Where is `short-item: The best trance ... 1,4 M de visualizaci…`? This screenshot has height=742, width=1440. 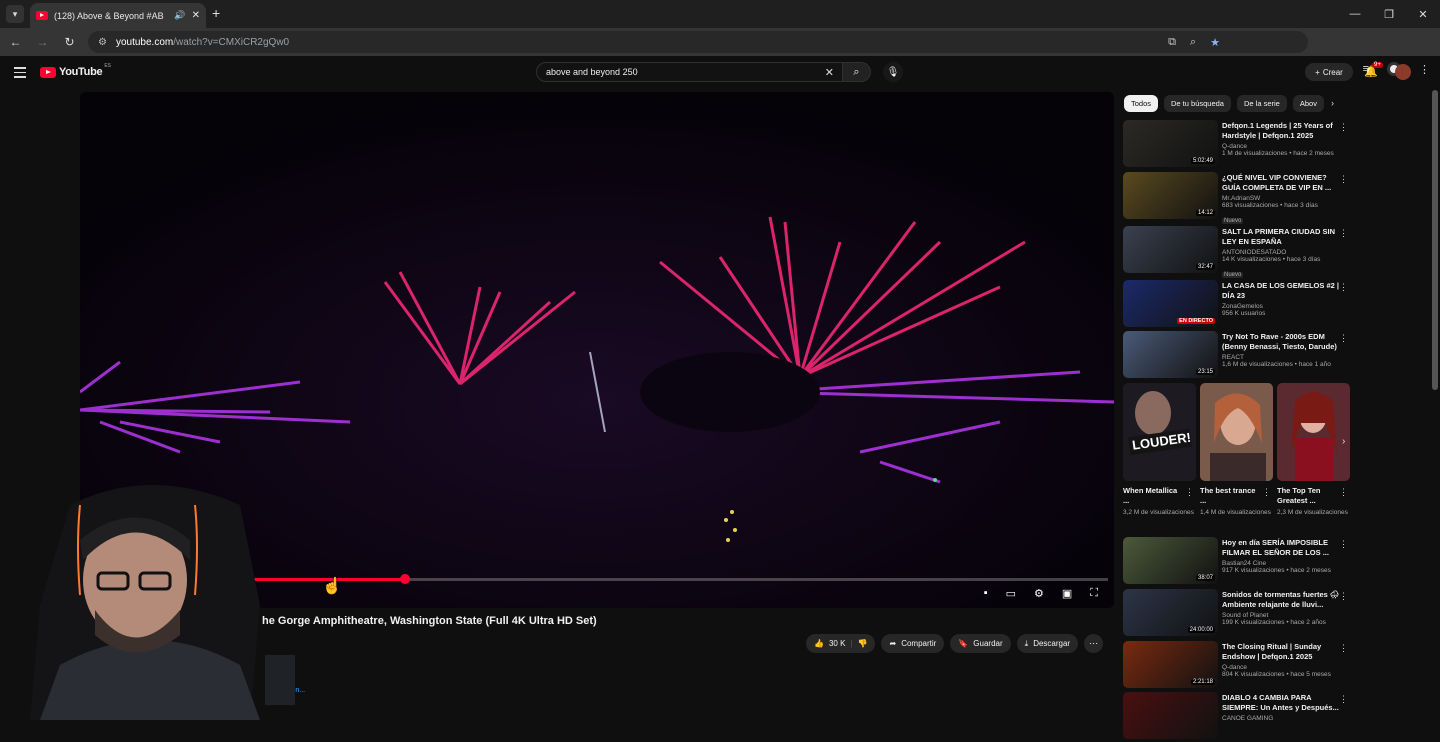 short-item: The best trance ... 1,4 M de visualizaci… is located at coordinates (1236, 450).